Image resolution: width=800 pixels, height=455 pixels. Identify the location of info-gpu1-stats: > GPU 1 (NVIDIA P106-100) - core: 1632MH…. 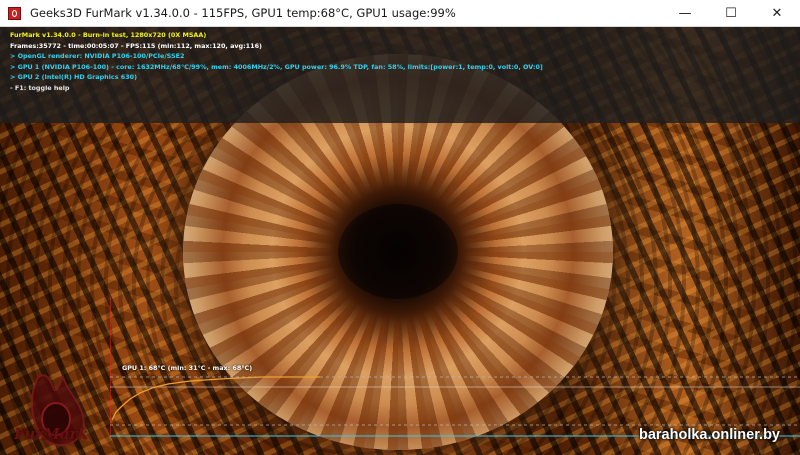
(276, 66).